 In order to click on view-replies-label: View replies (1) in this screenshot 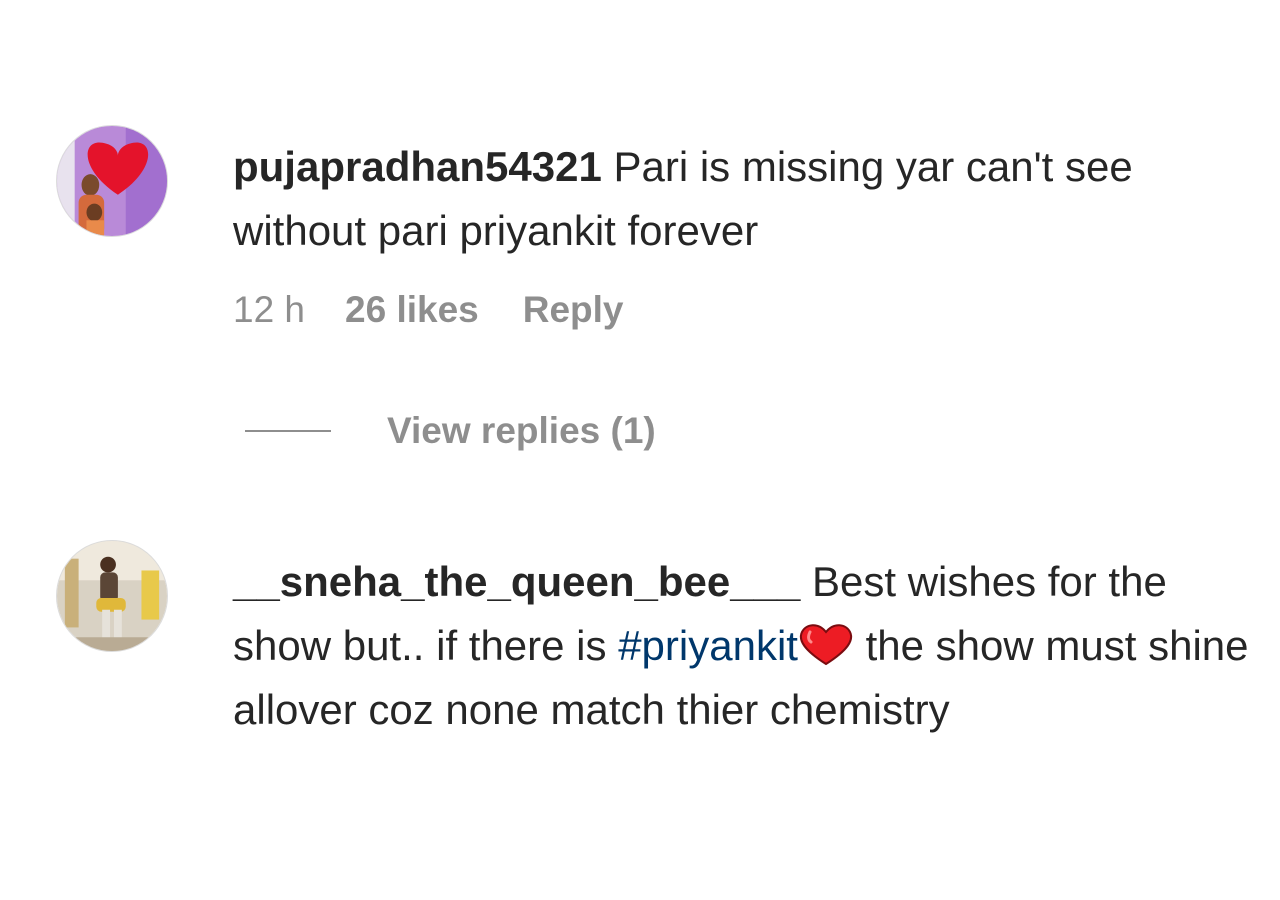, I will do `click(521, 431)`.